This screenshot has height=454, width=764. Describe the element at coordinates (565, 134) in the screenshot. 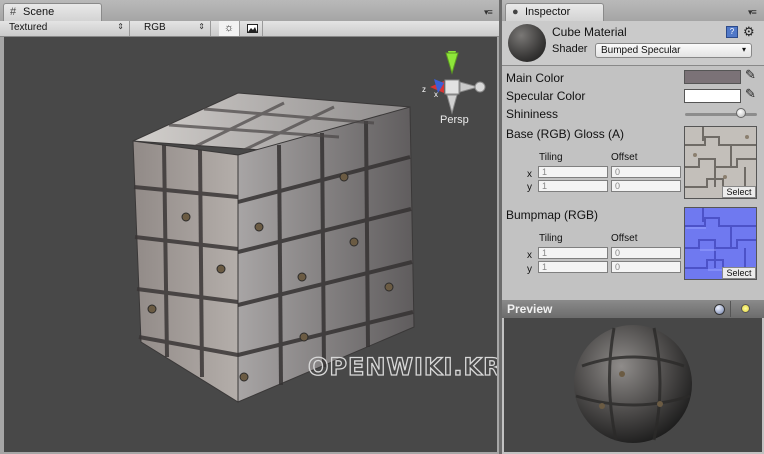

I see `base-texture-title: Base (RGB) Gloss (A)` at that location.